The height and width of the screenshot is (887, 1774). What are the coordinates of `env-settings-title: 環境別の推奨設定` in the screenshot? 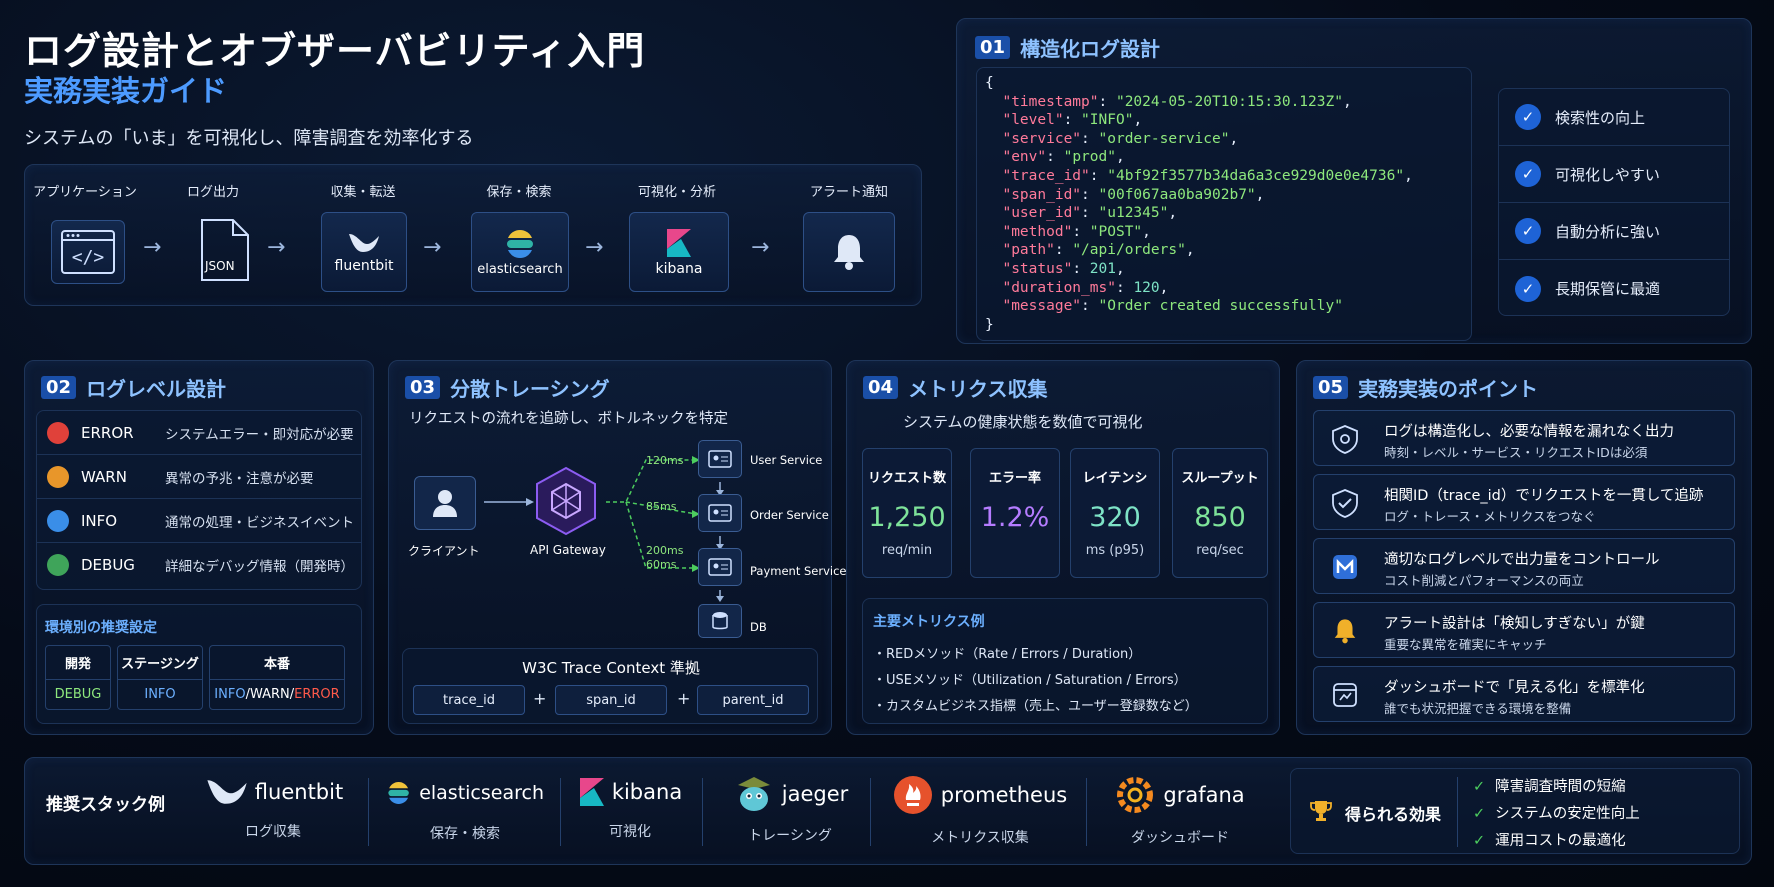 It's located at (101, 628).